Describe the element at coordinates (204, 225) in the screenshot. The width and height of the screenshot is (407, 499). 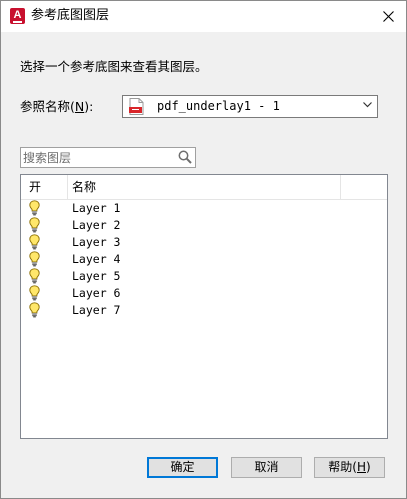
I see `layer-row: Layer 2` at that location.